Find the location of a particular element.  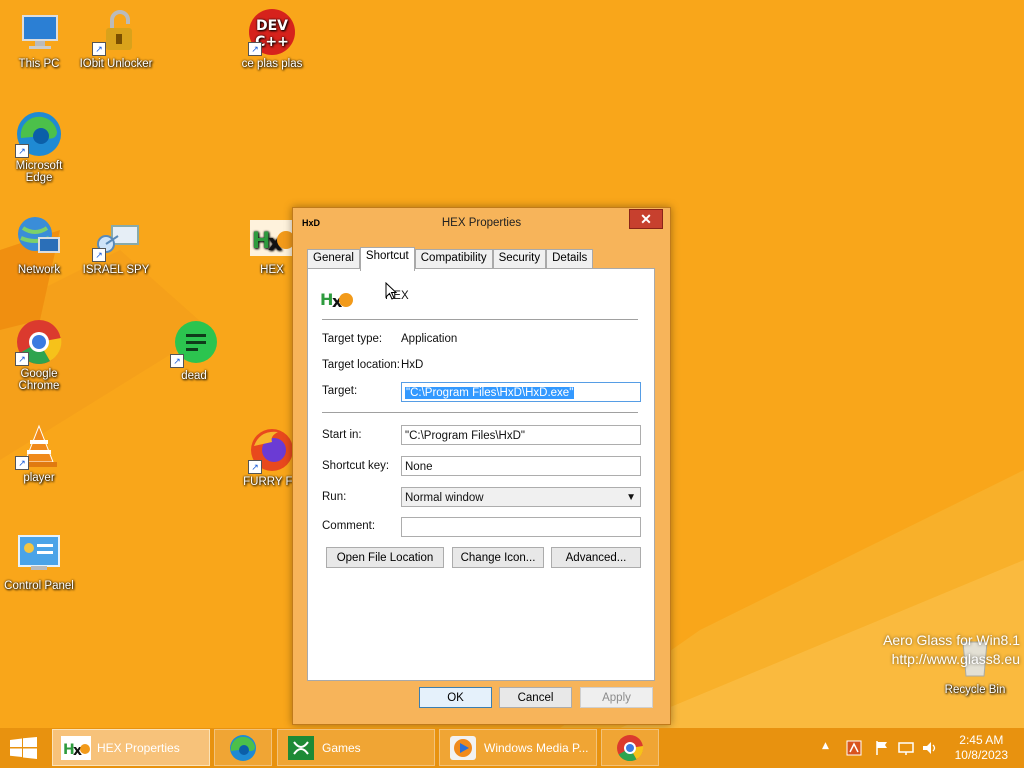

desktop-icon-label: ce plas plas is located at coordinates (272, 64).